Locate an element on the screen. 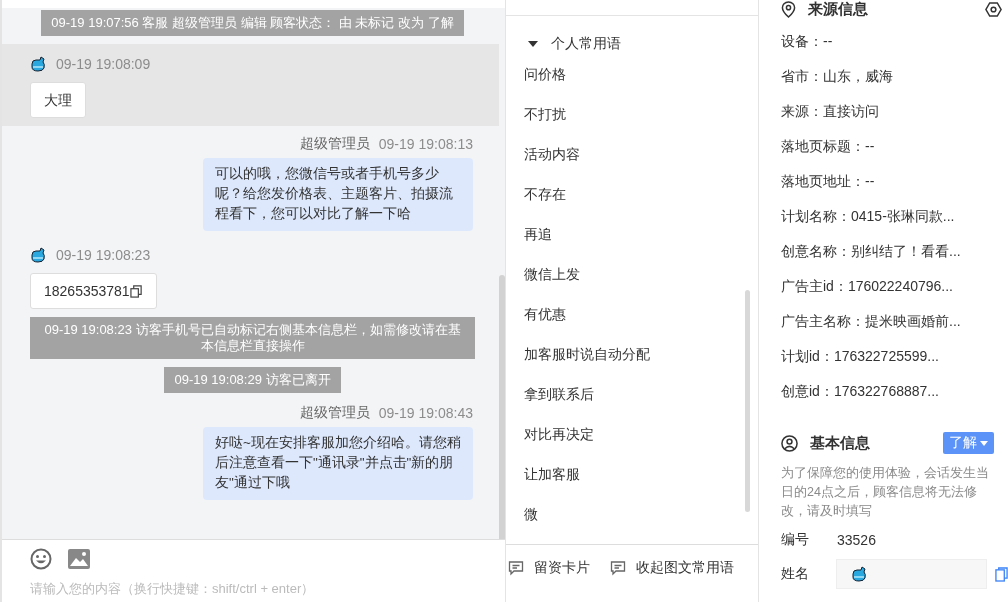 The image size is (1008, 602). copy-icon is located at coordinates (1001, 574).